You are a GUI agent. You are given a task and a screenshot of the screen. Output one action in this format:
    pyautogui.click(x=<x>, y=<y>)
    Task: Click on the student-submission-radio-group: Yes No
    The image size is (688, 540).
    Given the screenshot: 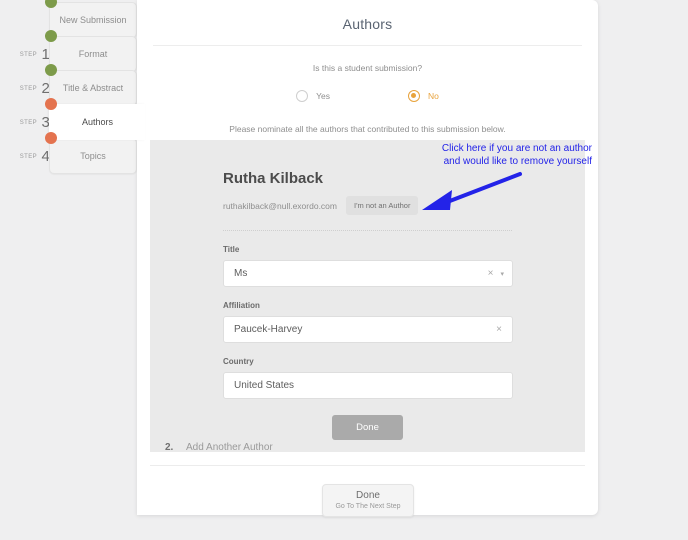 What is the action you would take?
    pyautogui.click(x=367, y=96)
    